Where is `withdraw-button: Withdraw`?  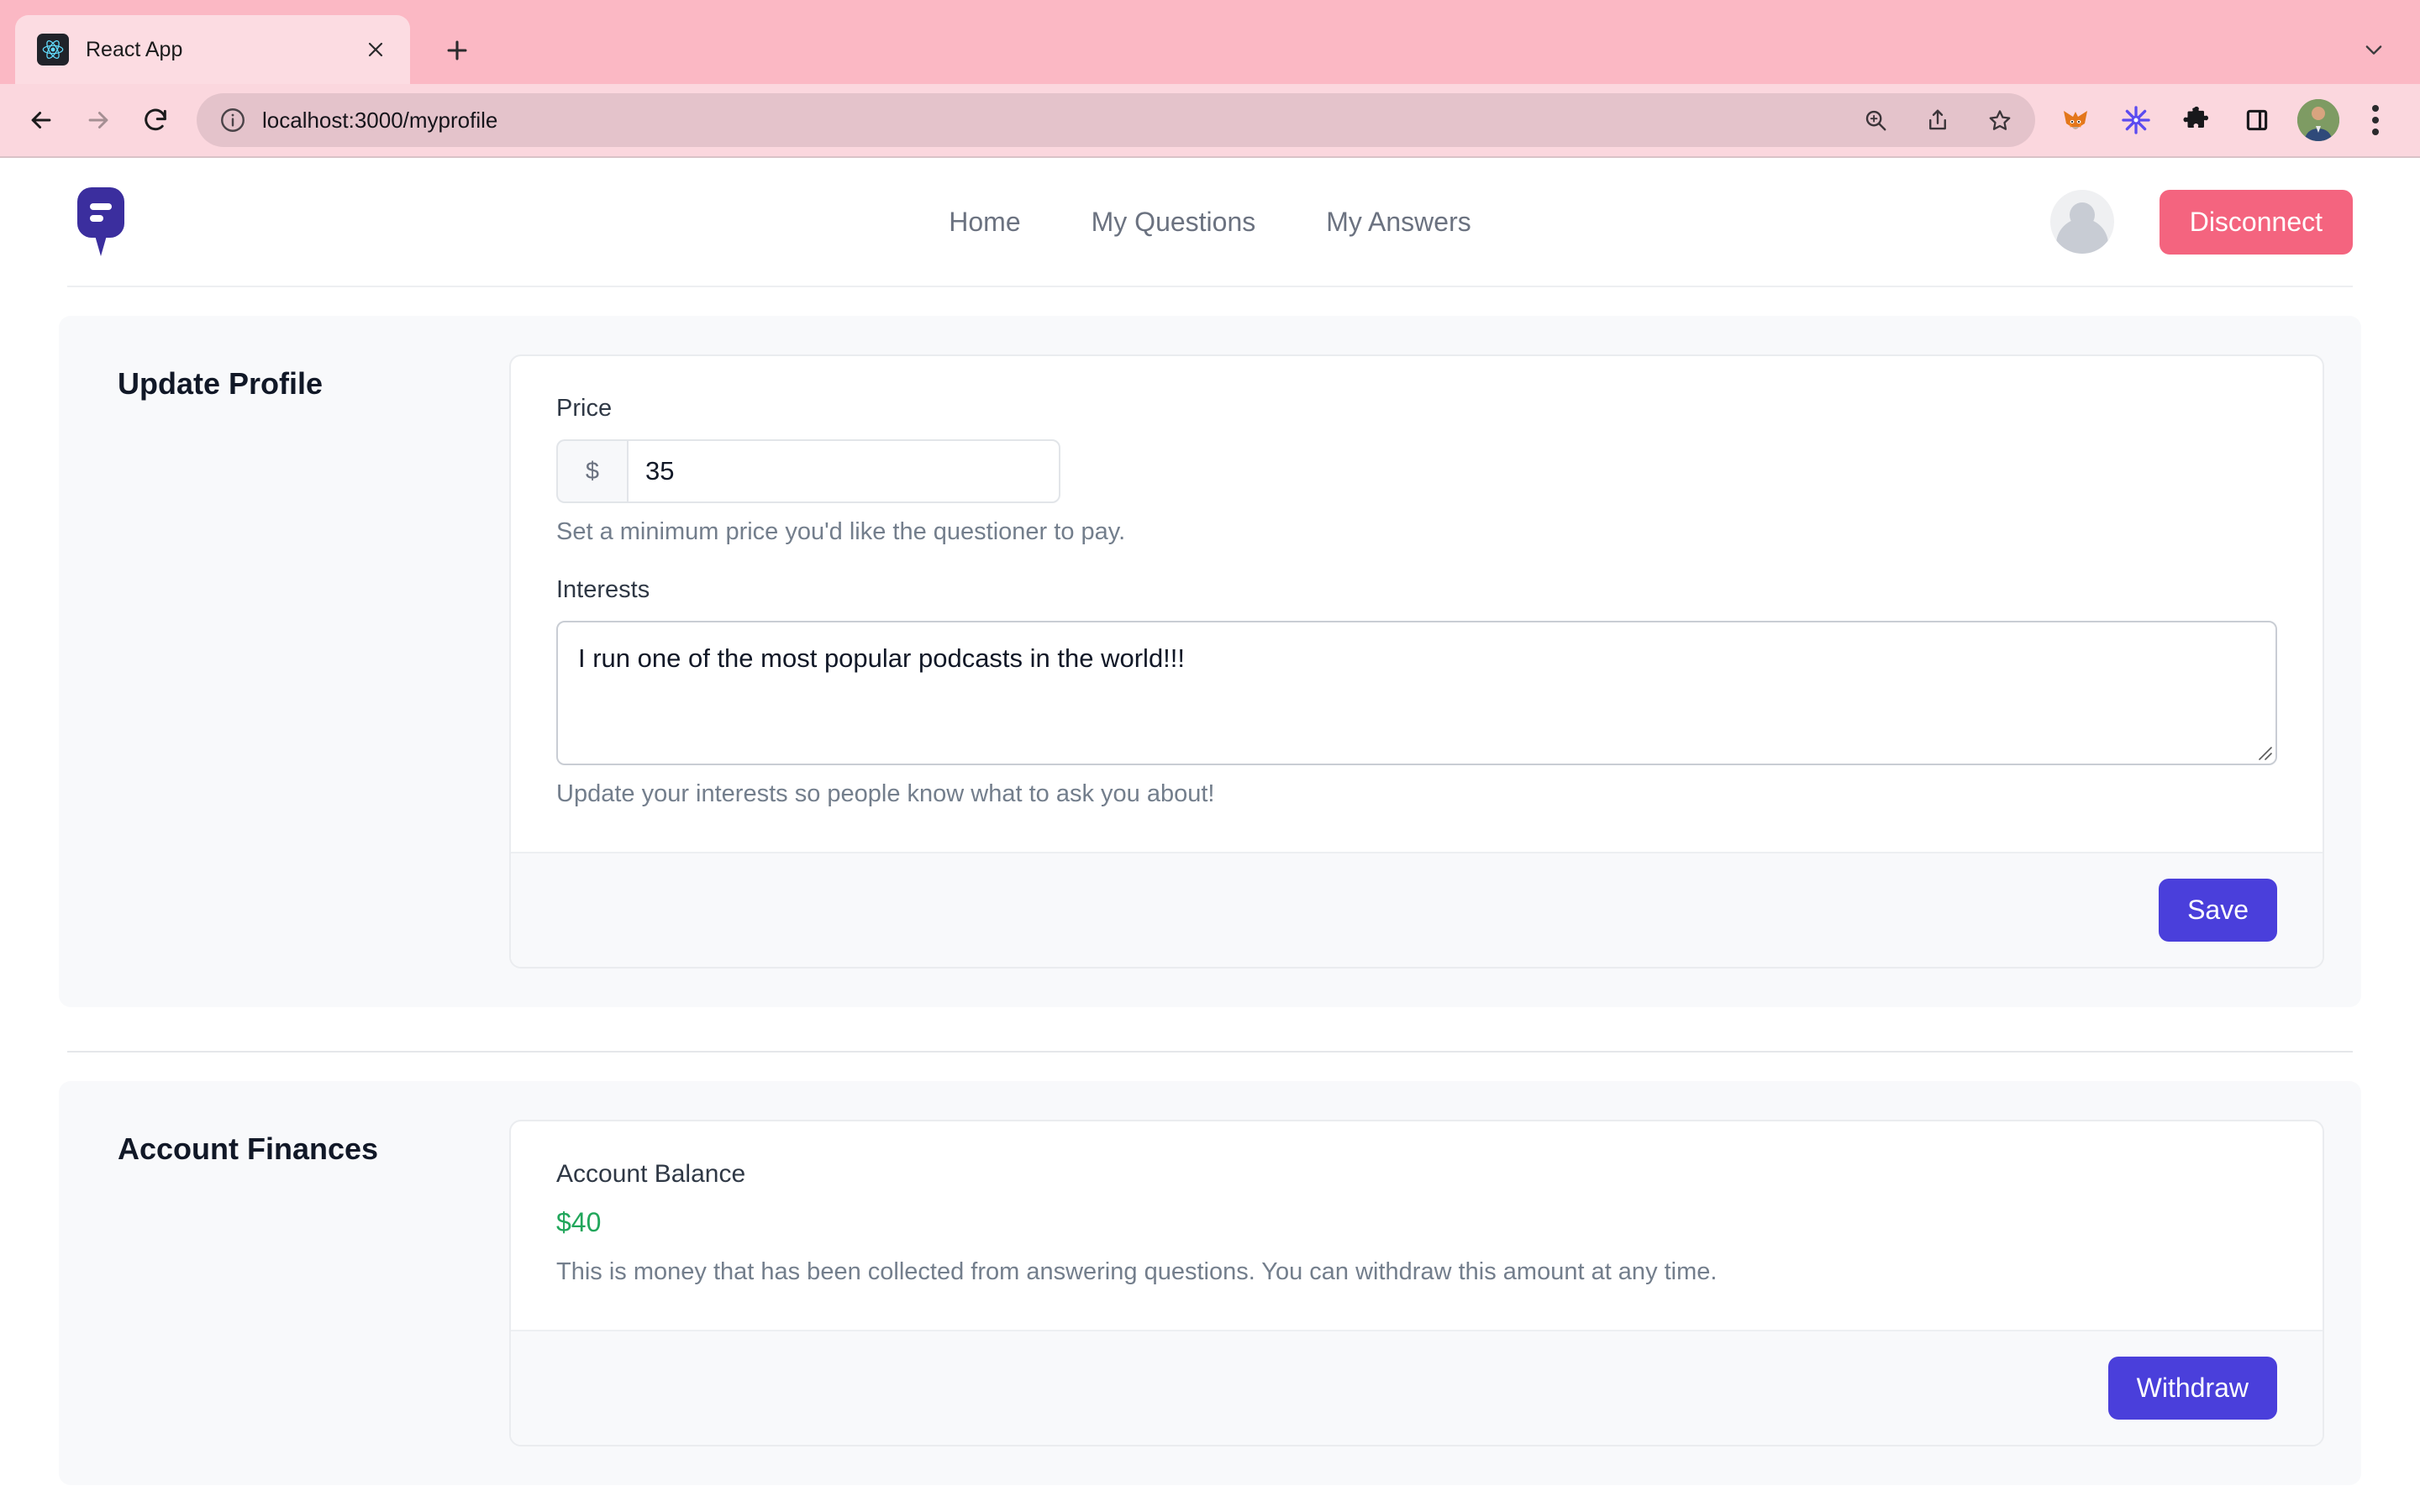 withdraw-button: Withdraw is located at coordinates (2192, 1388).